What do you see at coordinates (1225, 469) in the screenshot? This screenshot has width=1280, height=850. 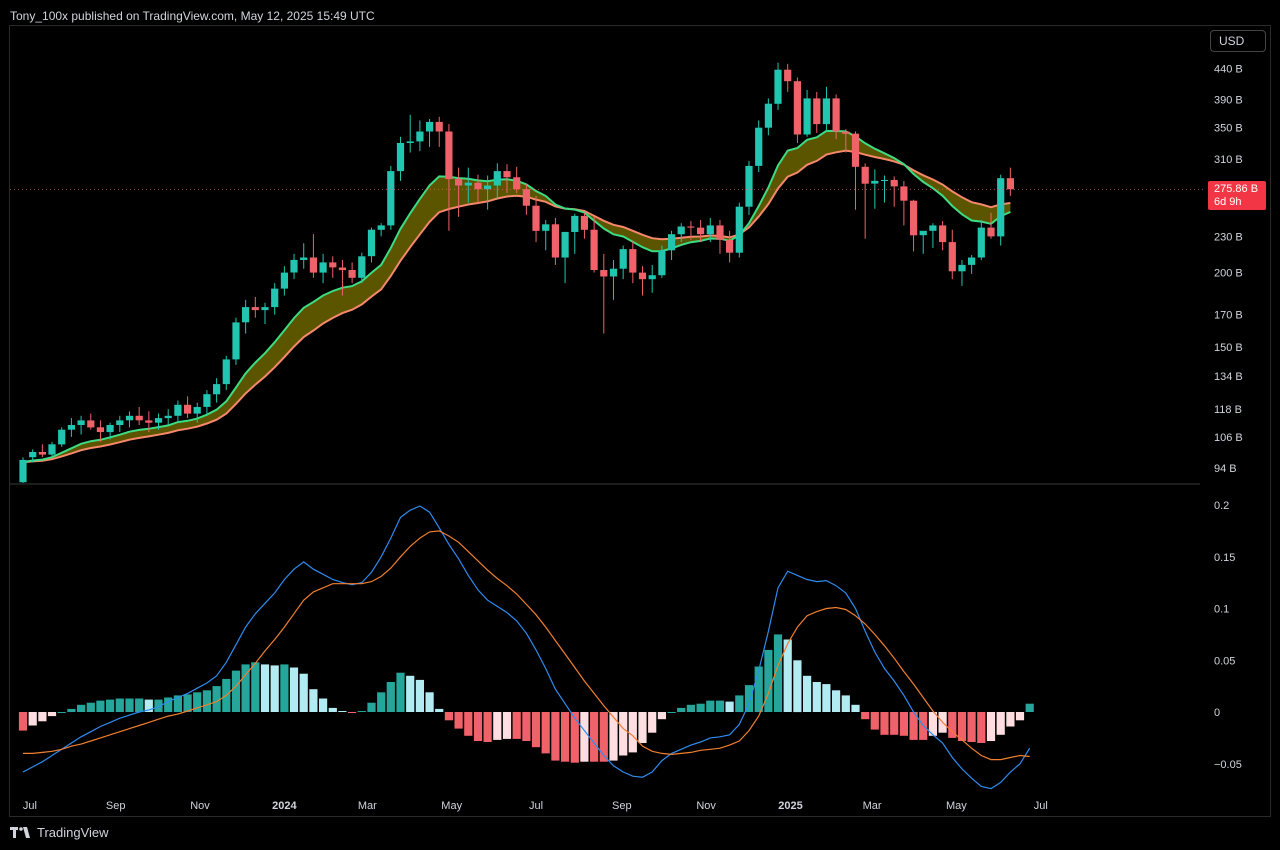 I see `price-tick-label: 94 B` at bounding box center [1225, 469].